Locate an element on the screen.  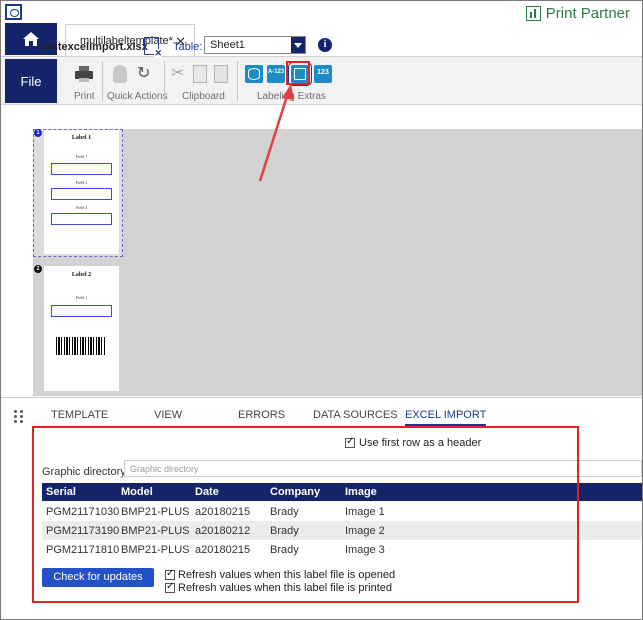
column-header: Date is located at coordinates (207, 492).